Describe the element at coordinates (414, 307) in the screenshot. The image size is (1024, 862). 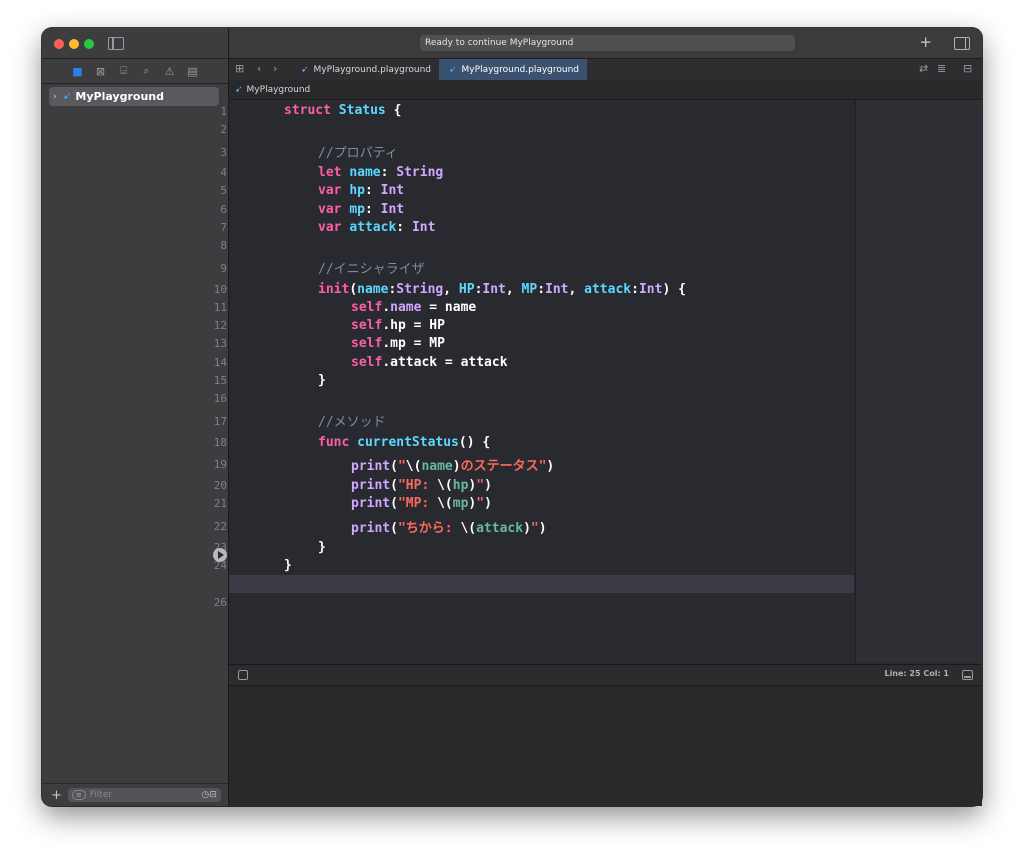
I see `code-line: self.name = name` at that location.